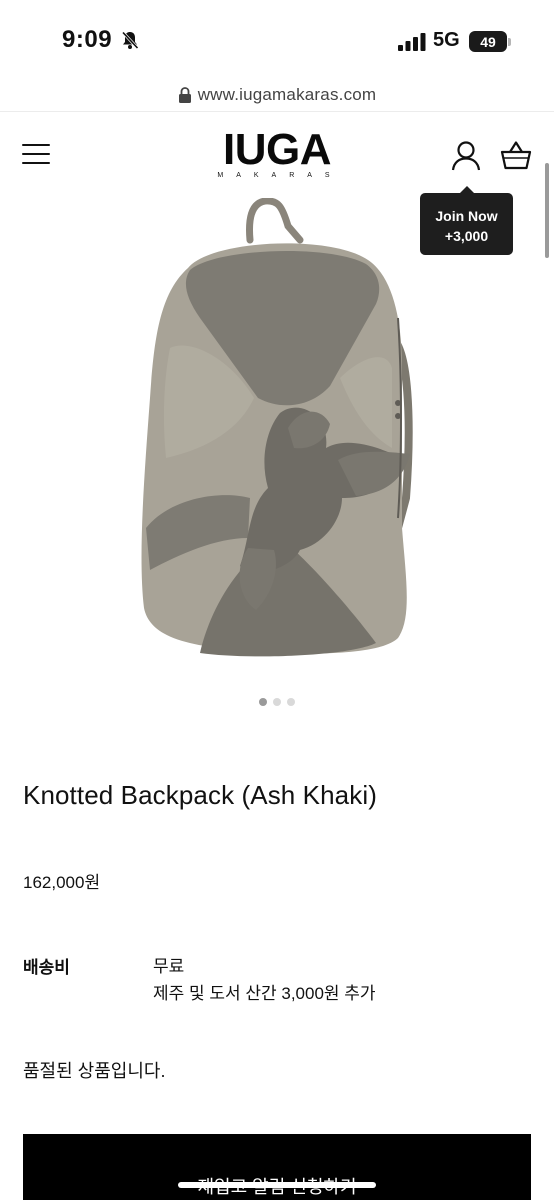  What do you see at coordinates (277, 1167) in the screenshot?
I see `restock-alert-button: 재입고 알림 신청하기` at bounding box center [277, 1167].